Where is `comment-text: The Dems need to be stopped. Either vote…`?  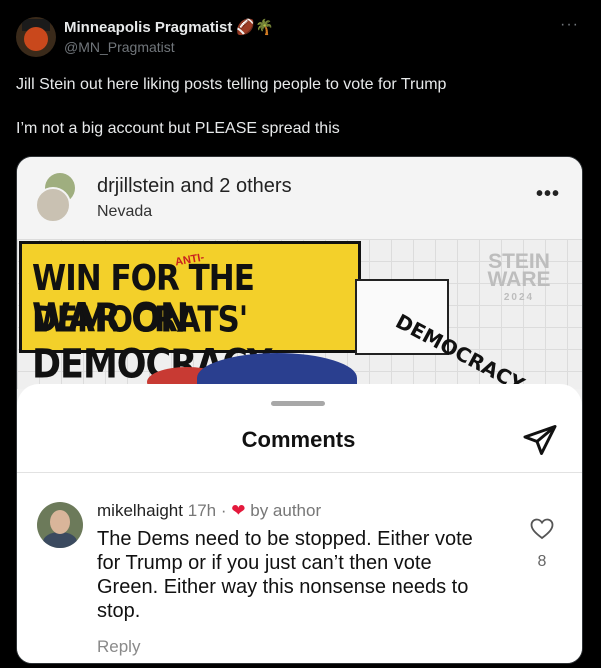
comment-text: The Dems need to be stopped. Either vote… is located at coordinates (285, 575).